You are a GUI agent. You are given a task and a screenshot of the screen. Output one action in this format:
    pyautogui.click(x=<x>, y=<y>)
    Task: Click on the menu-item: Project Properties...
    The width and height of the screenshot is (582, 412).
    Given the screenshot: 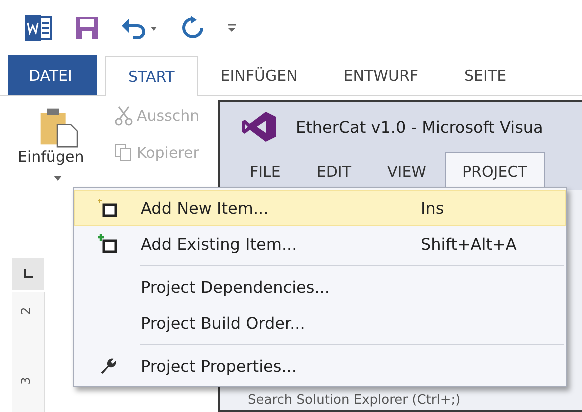 What is the action you would take?
    pyautogui.click(x=320, y=366)
    